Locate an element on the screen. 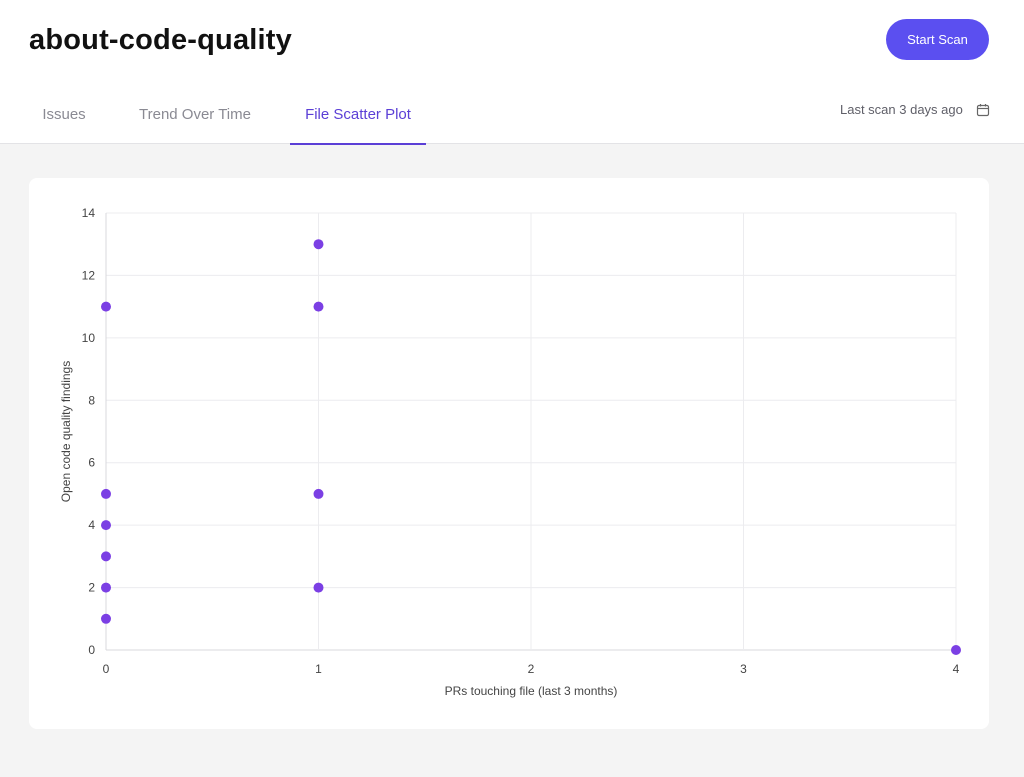 This screenshot has width=1024, height=777. x-tick-label: 3 is located at coordinates (743, 669).